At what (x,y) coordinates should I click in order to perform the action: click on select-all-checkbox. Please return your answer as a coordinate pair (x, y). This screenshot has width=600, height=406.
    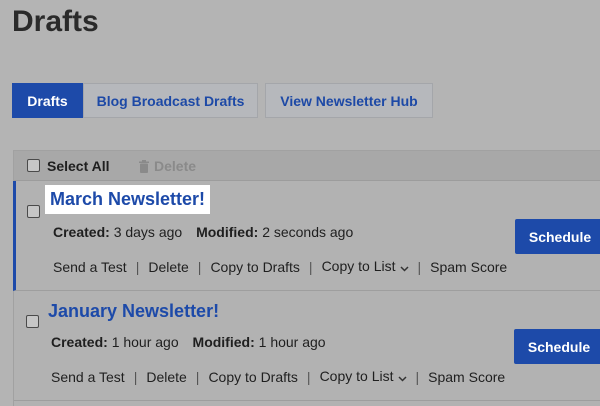
    Looking at the image, I should click on (33, 165).